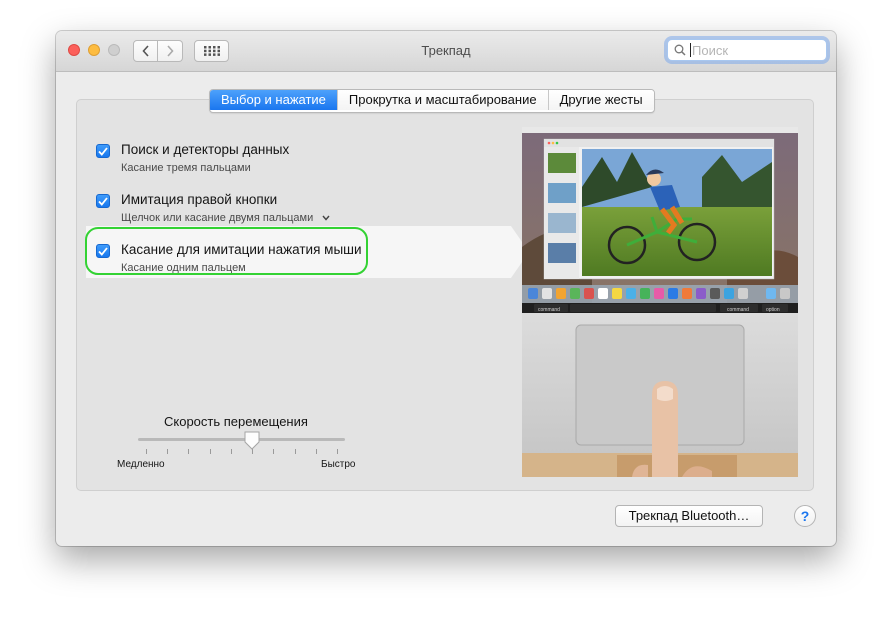  I want to click on text-cursor, so click(690, 50).